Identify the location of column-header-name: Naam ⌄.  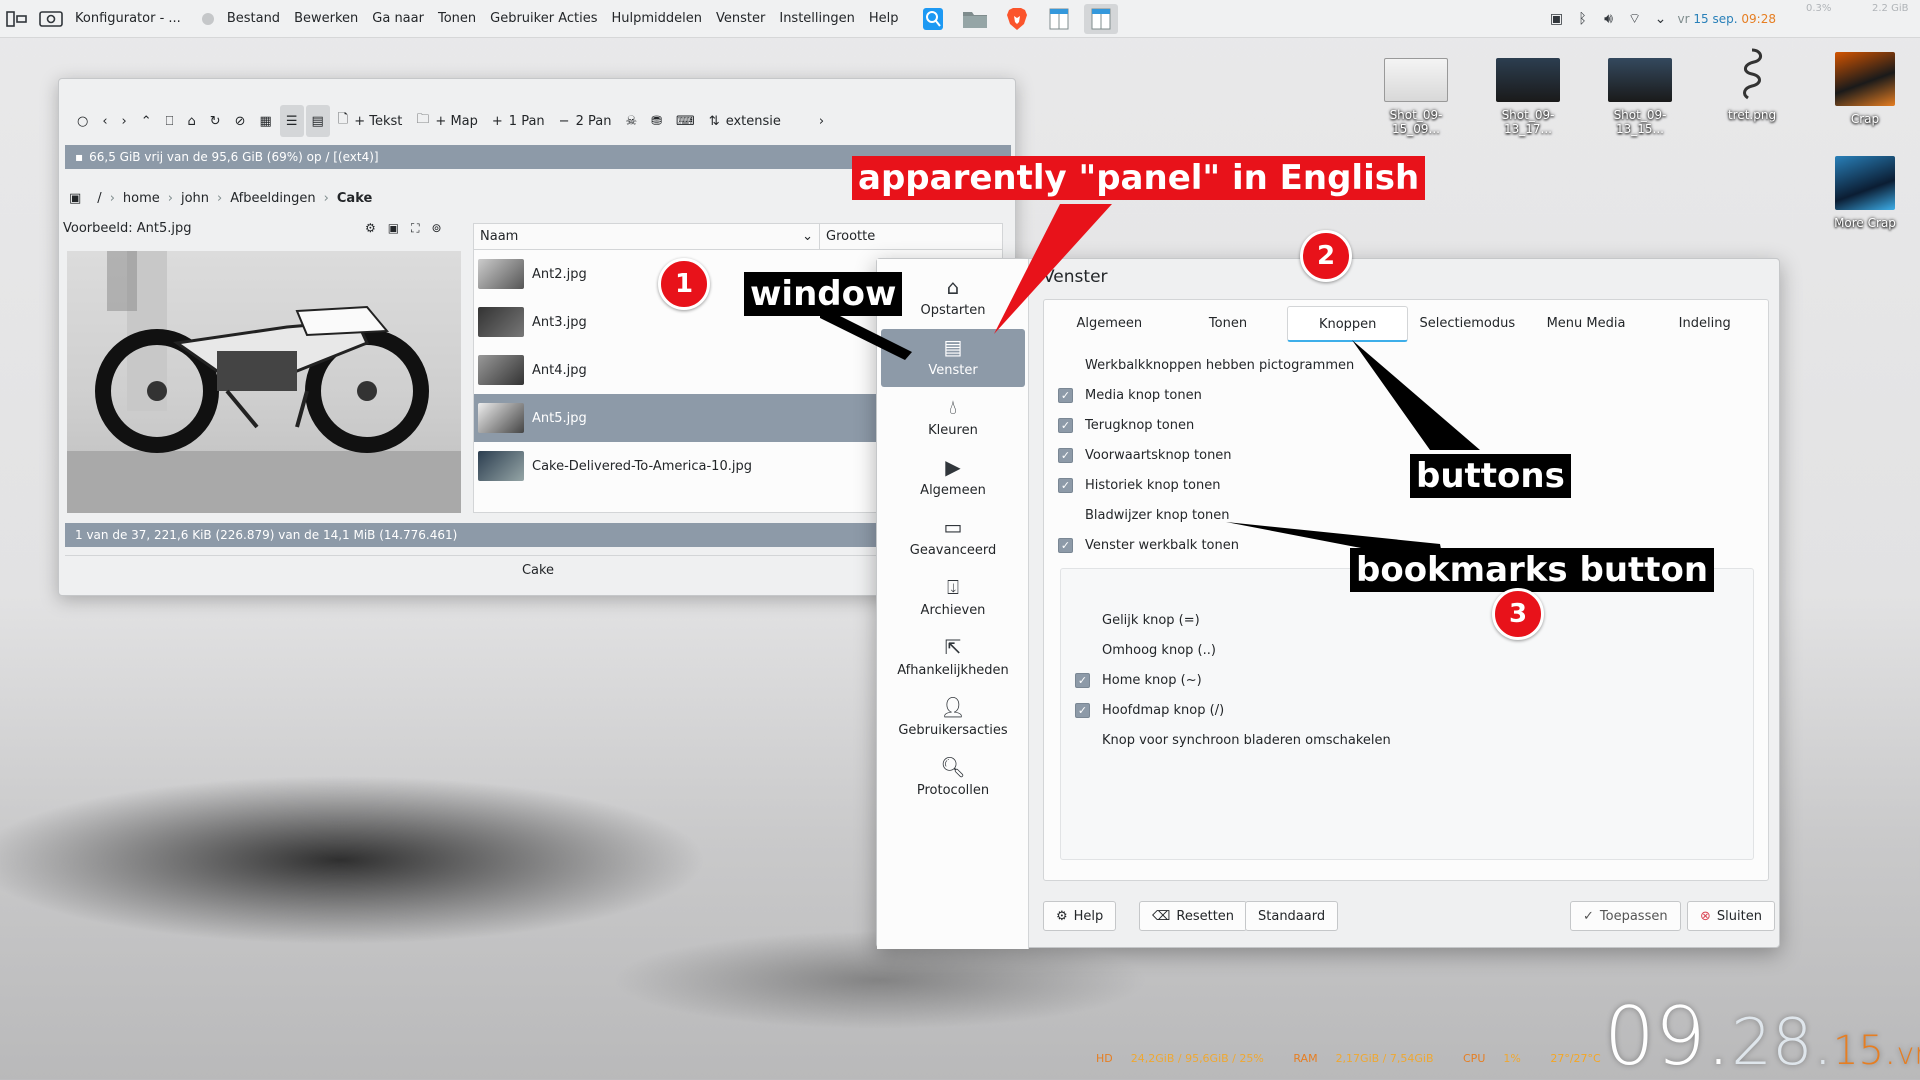
(647, 236).